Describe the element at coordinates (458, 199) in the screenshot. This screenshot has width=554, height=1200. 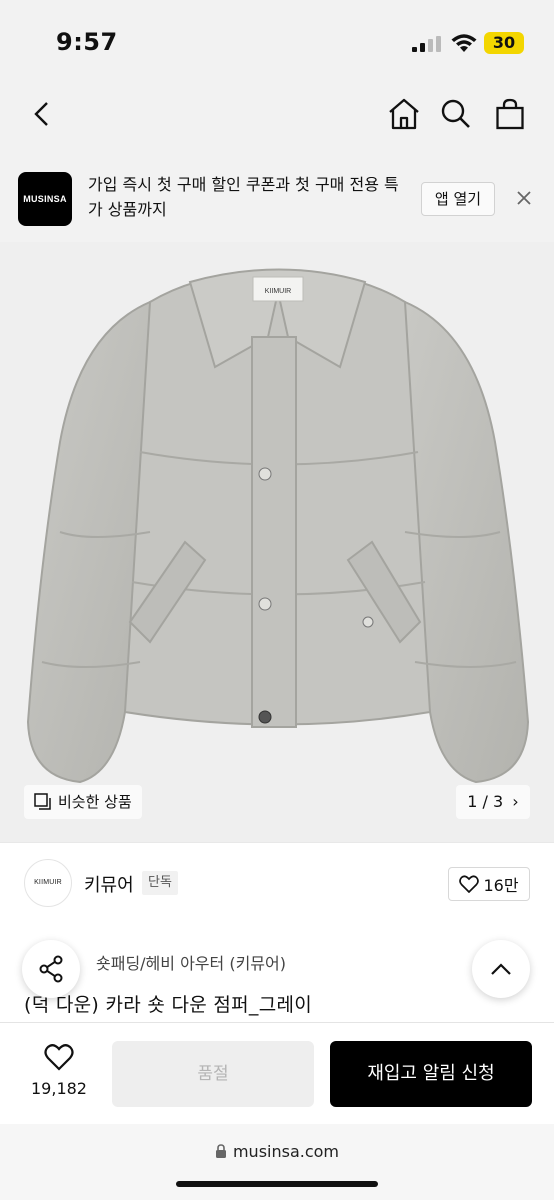
I see `open-app-button: 앱 열기` at that location.